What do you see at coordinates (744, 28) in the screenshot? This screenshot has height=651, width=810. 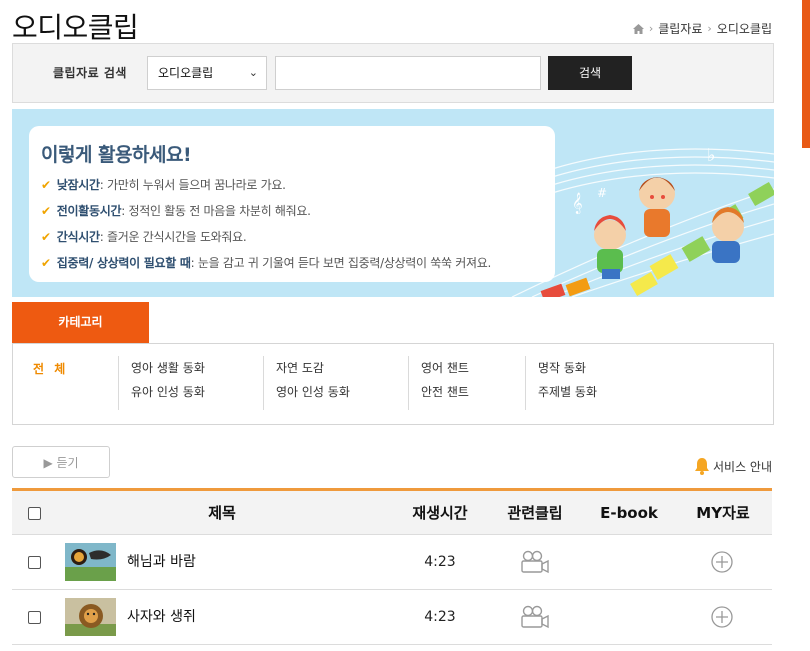 I see `breadcrumb-item-audioclip: 오디오클립` at bounding box center [744, 28].